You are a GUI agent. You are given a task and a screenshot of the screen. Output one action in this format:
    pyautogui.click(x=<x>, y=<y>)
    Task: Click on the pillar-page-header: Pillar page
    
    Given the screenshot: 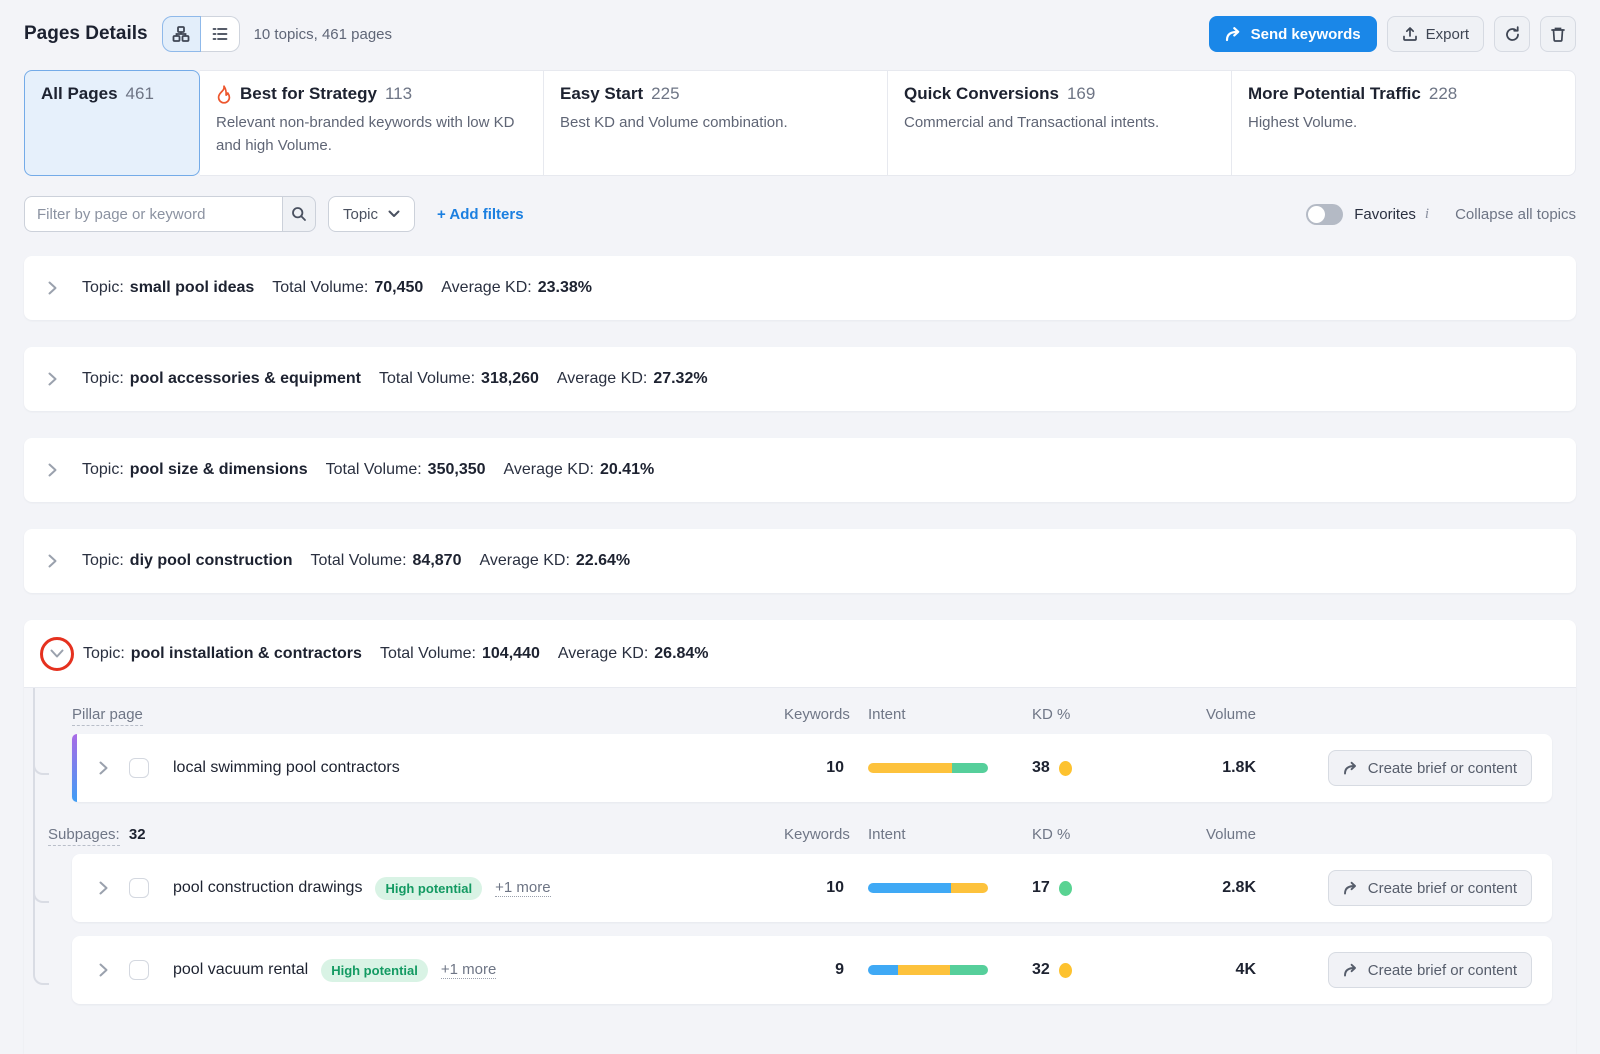 What is the action you would take?
    pyautogui.click(x=107, y=715)
    